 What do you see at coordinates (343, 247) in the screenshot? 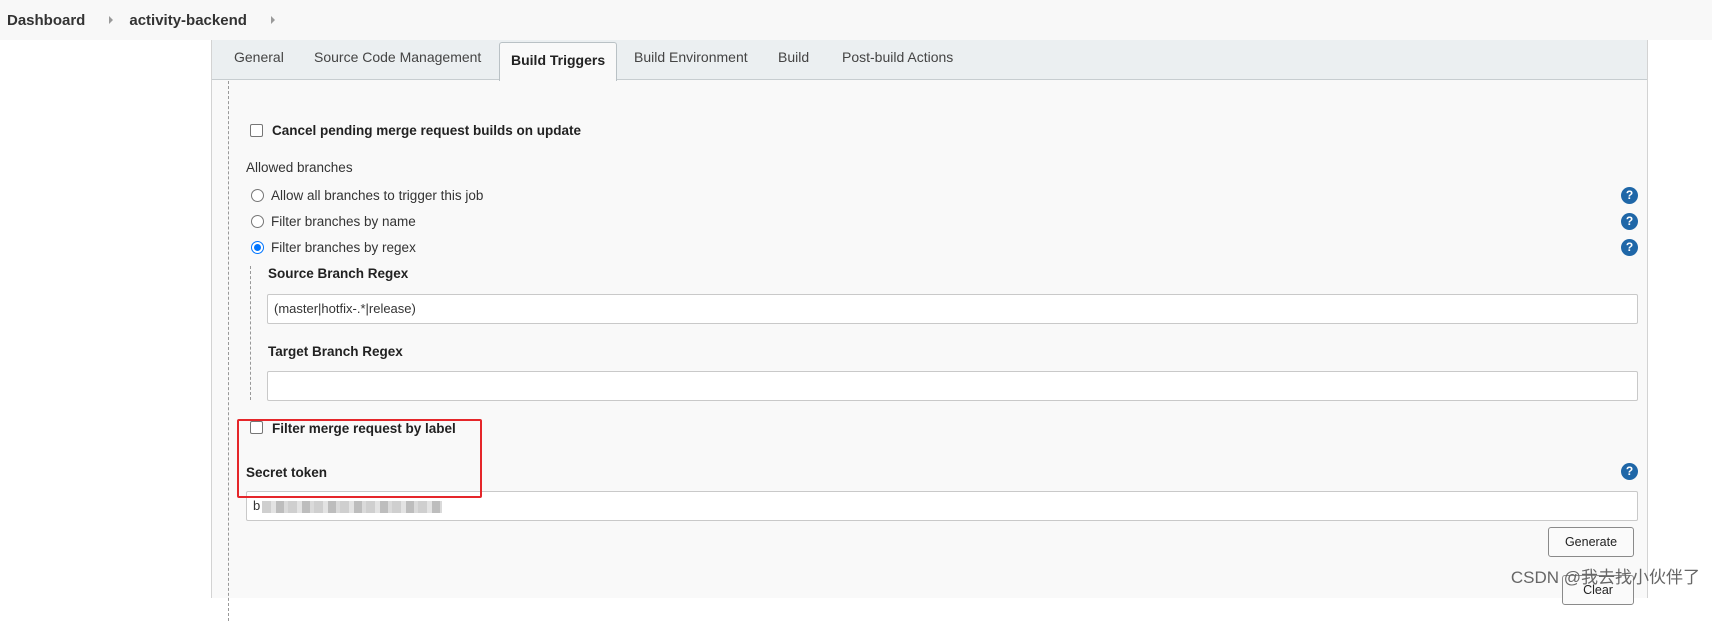
I see `radio-filter-by-regex-label: Filter branches by regex` at bounding box center [343, 247].